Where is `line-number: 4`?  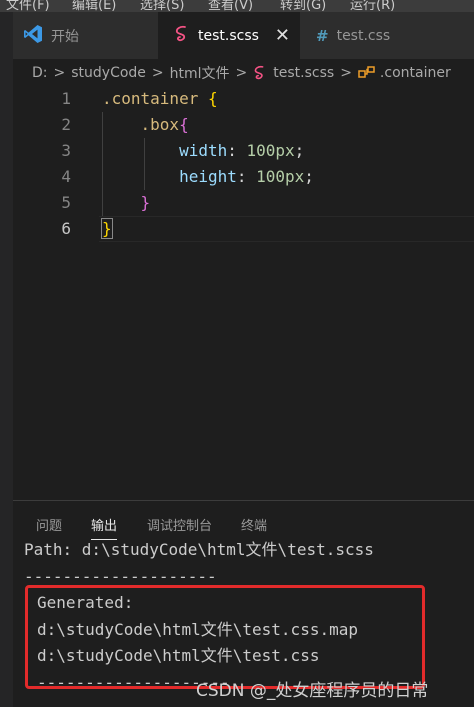 line-number: 4 is located at coordinates (66, 176).